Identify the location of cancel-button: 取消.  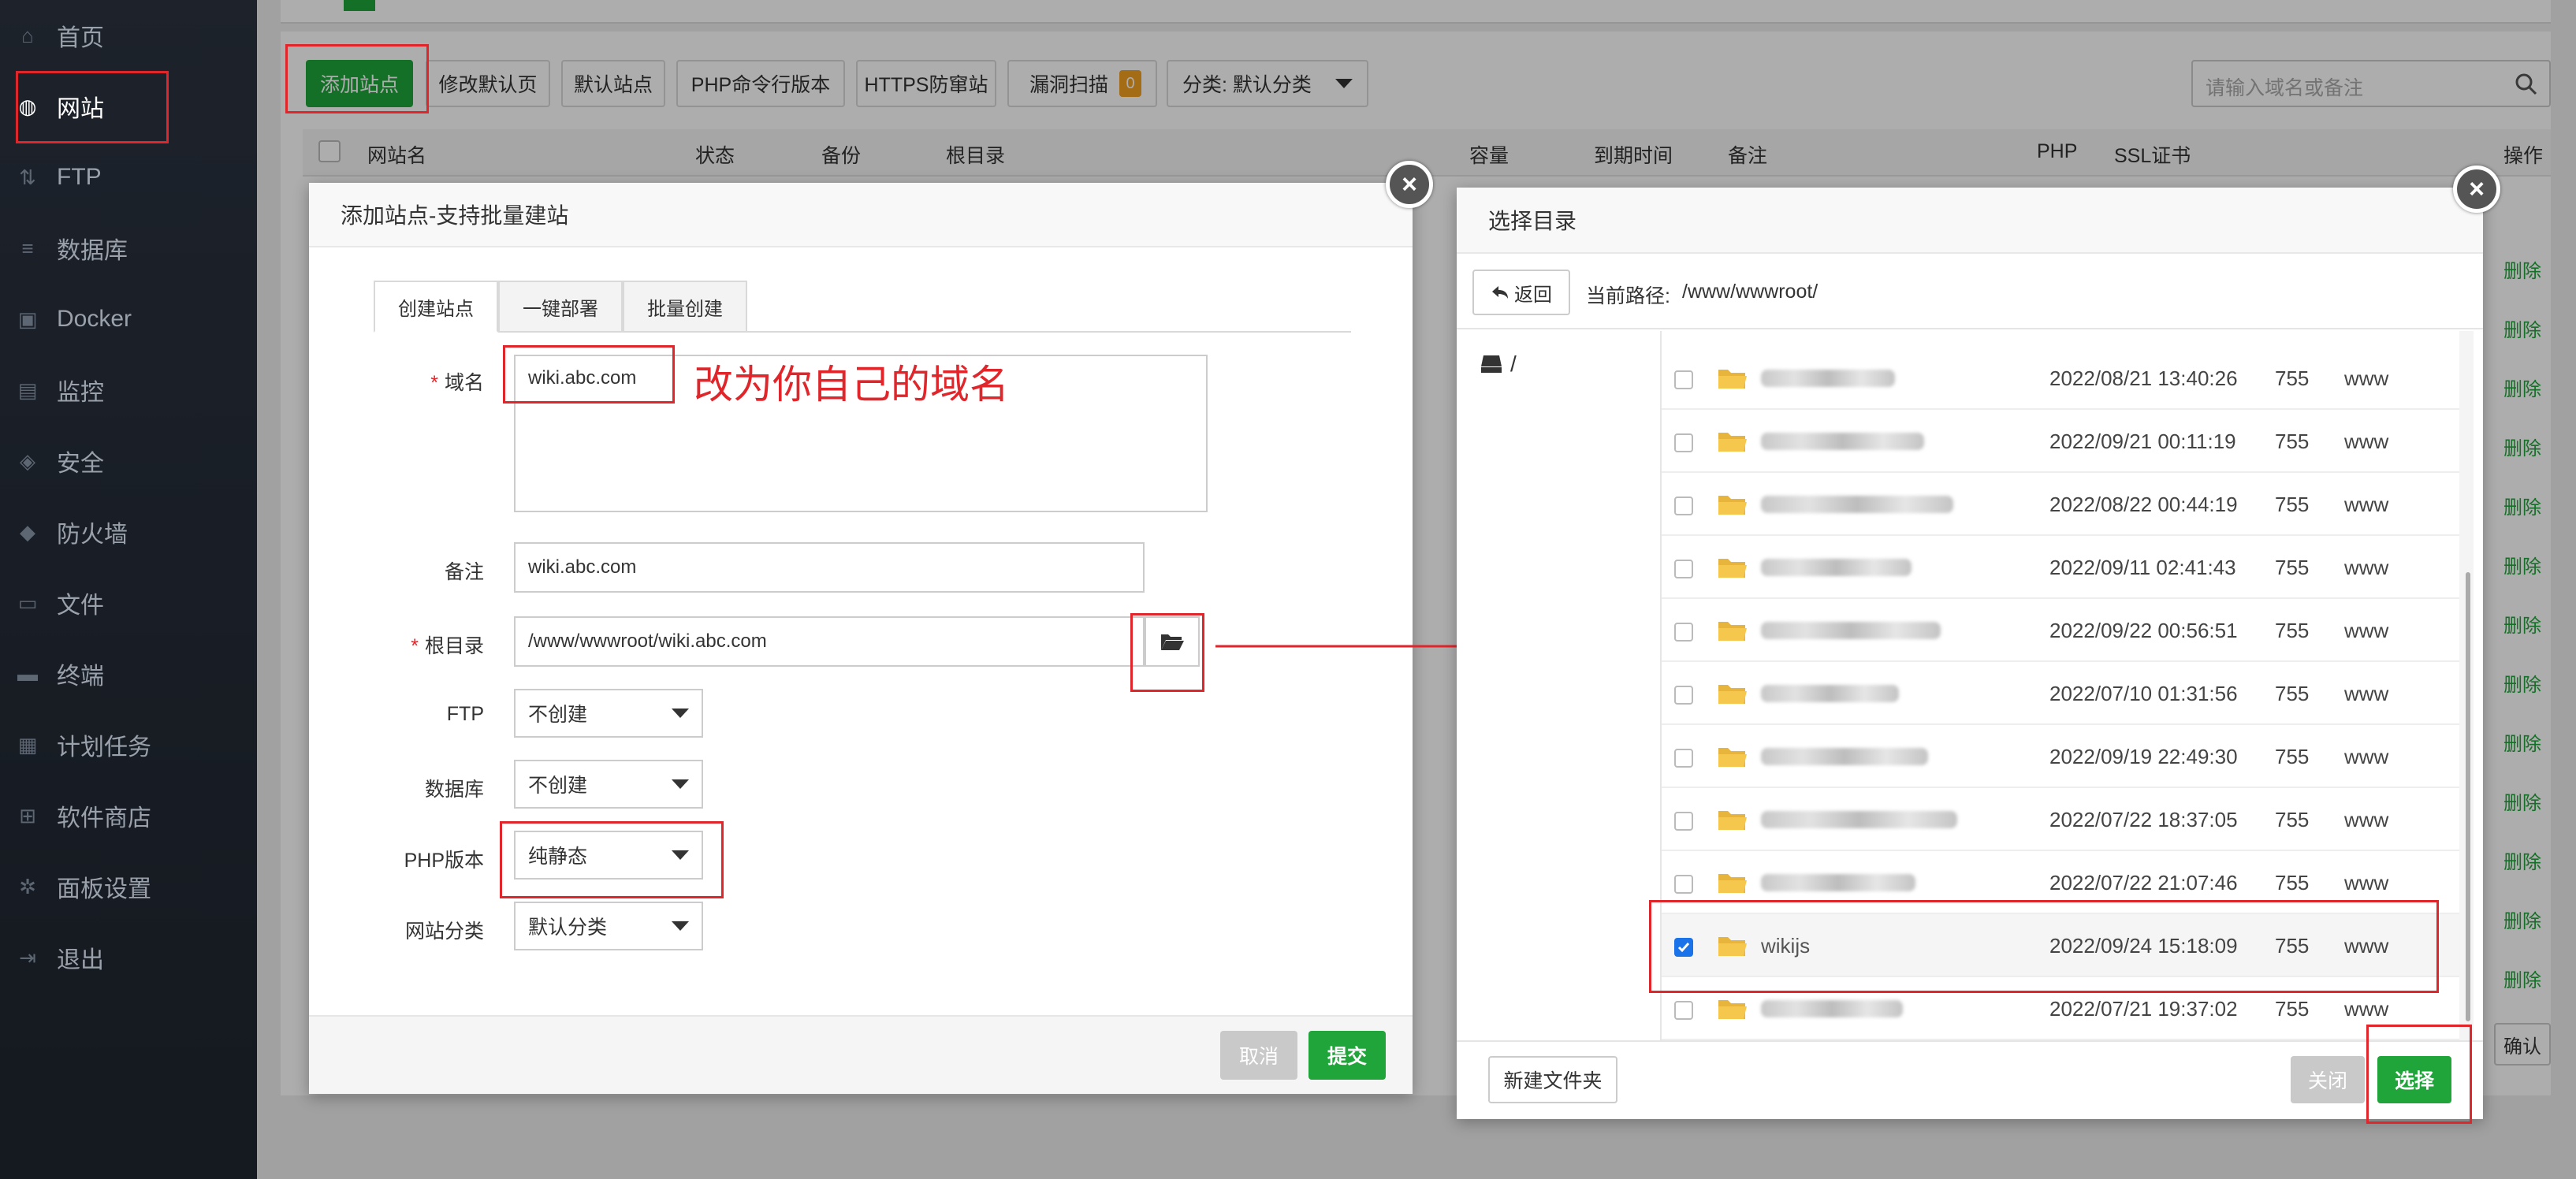
(1258, 1055).